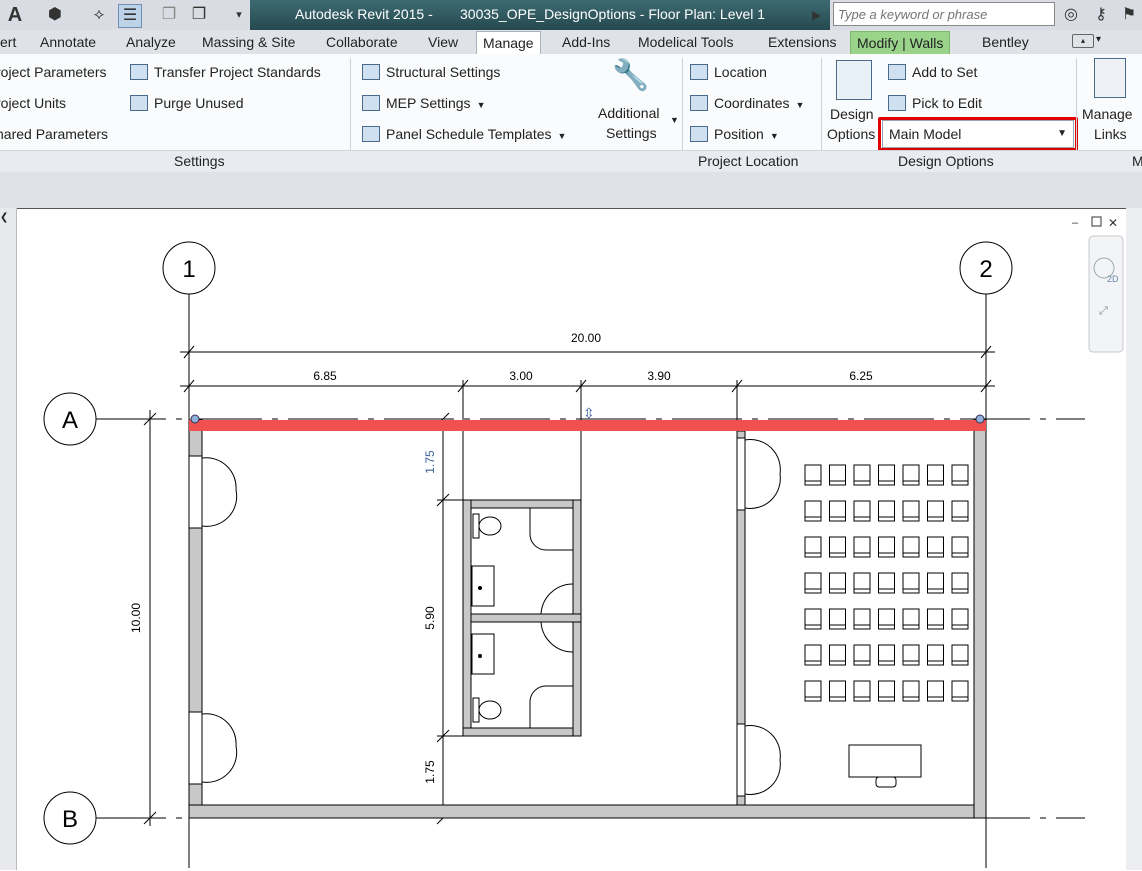 This screenshot has height=871, width=1142. I want to click on grid-label: 2, so click(985, 269).